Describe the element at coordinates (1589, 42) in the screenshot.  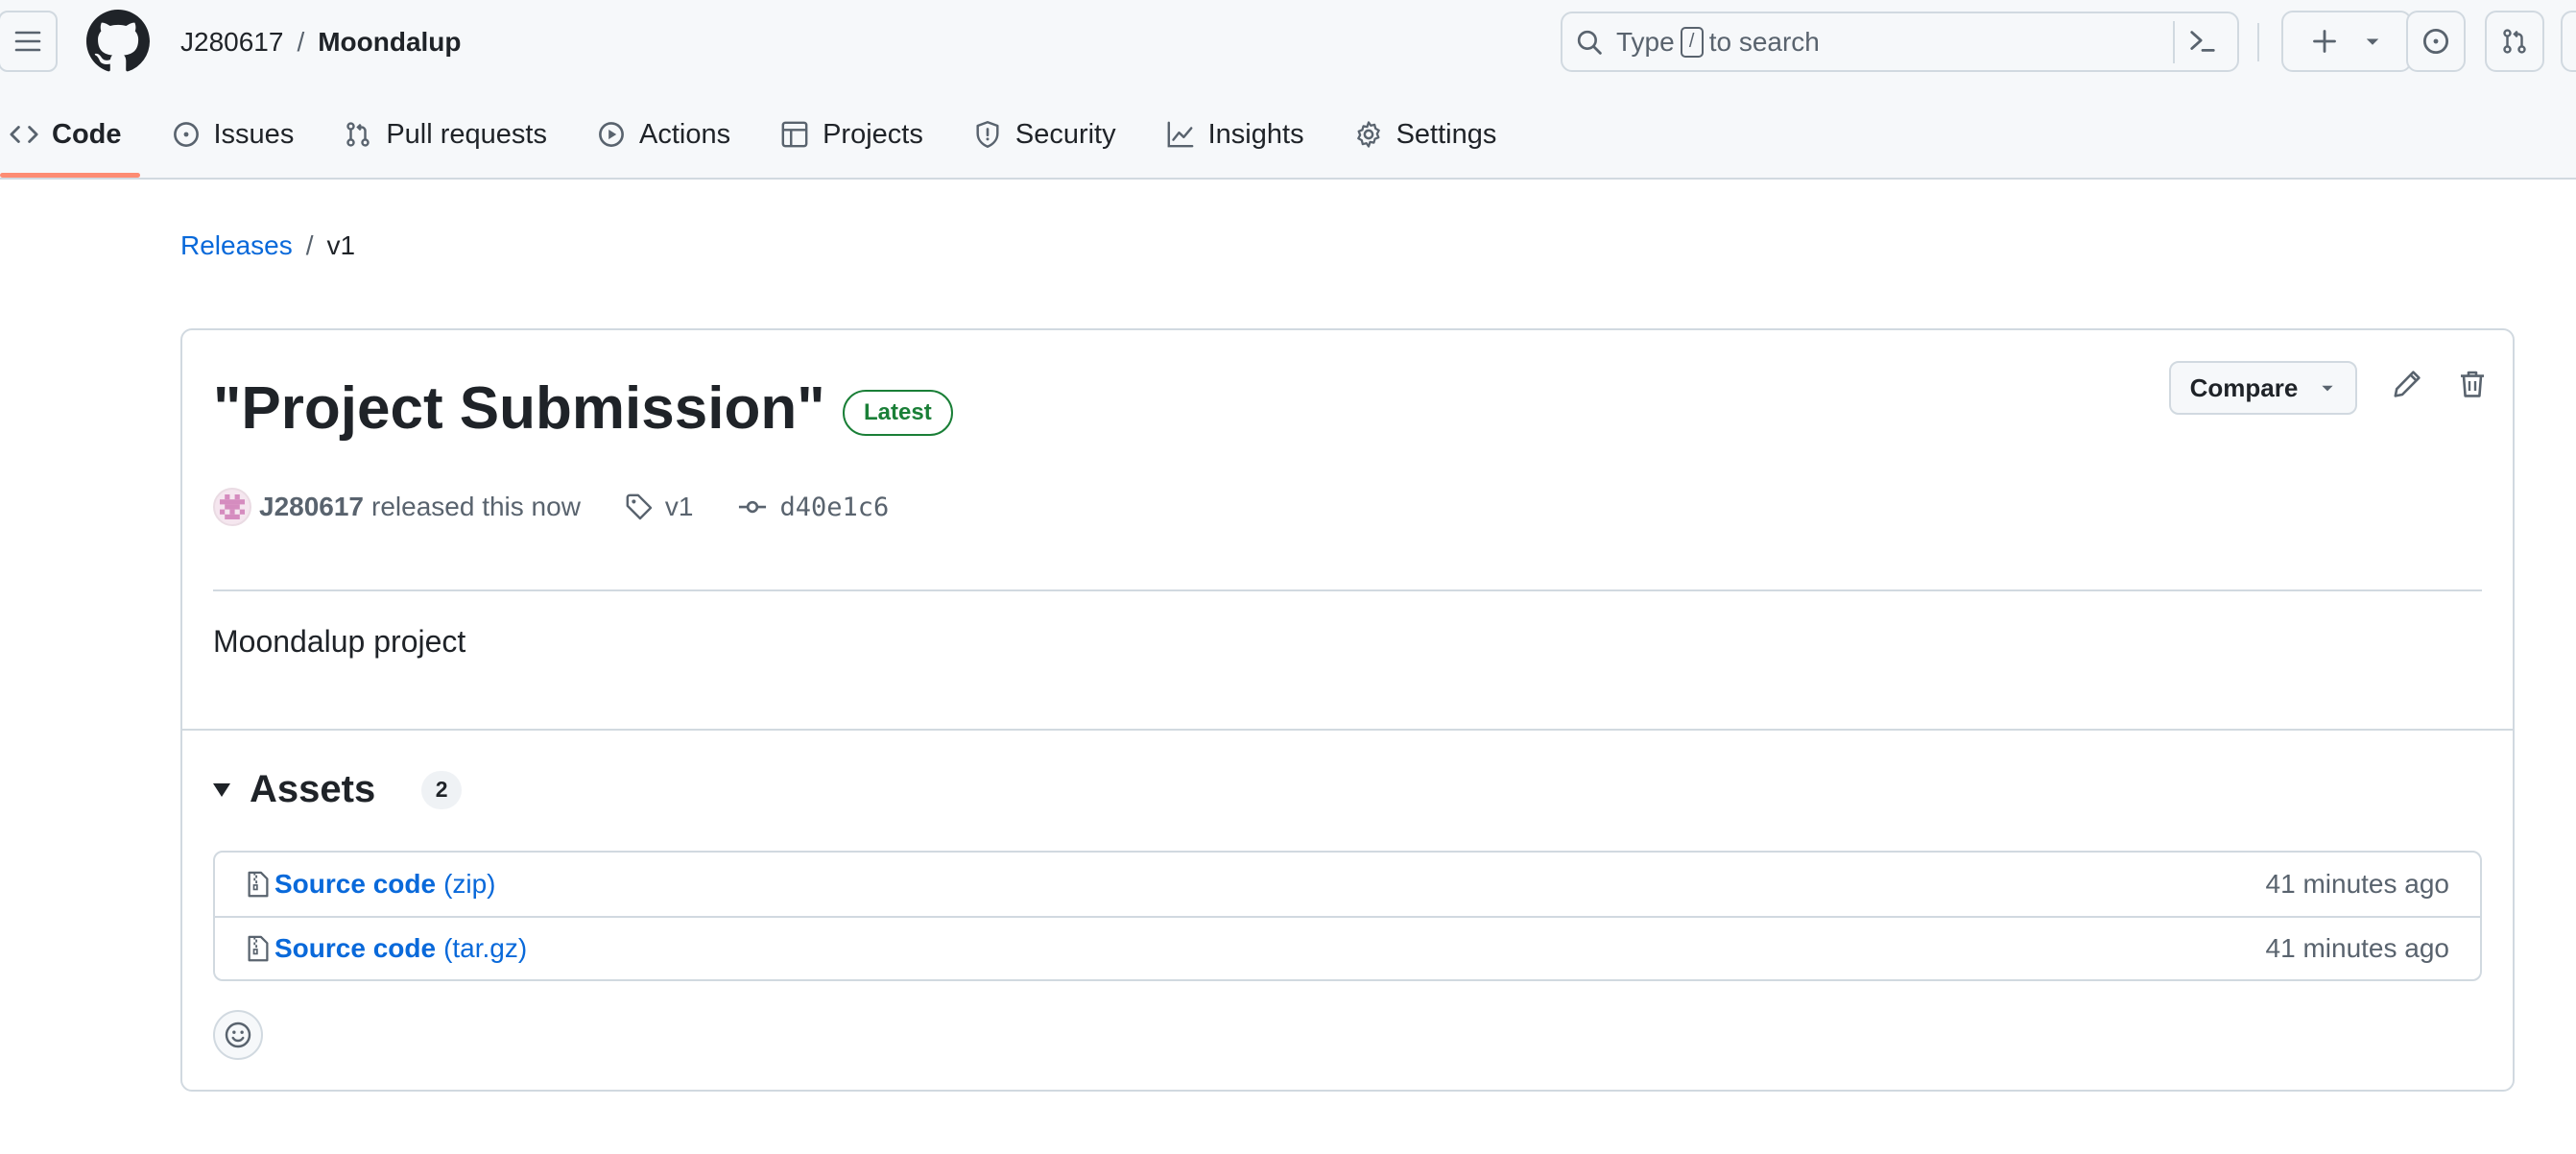
I see `search-icon` at that location.